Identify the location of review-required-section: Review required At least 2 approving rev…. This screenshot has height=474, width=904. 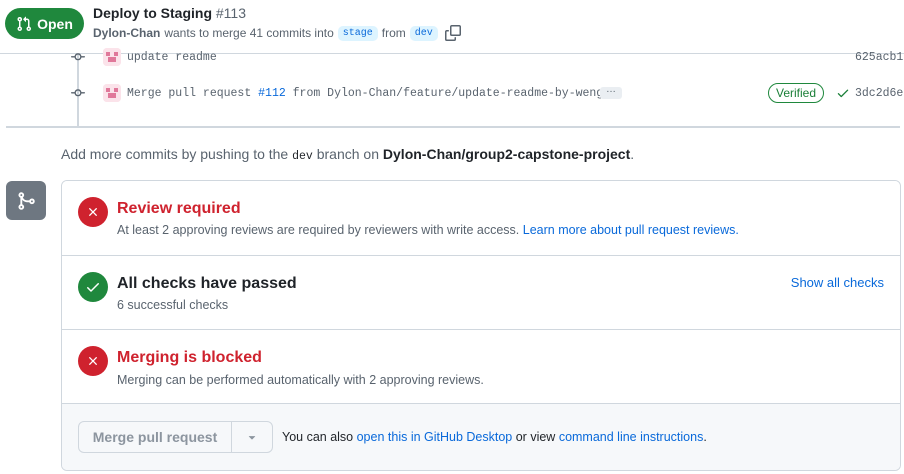
(481, 218).